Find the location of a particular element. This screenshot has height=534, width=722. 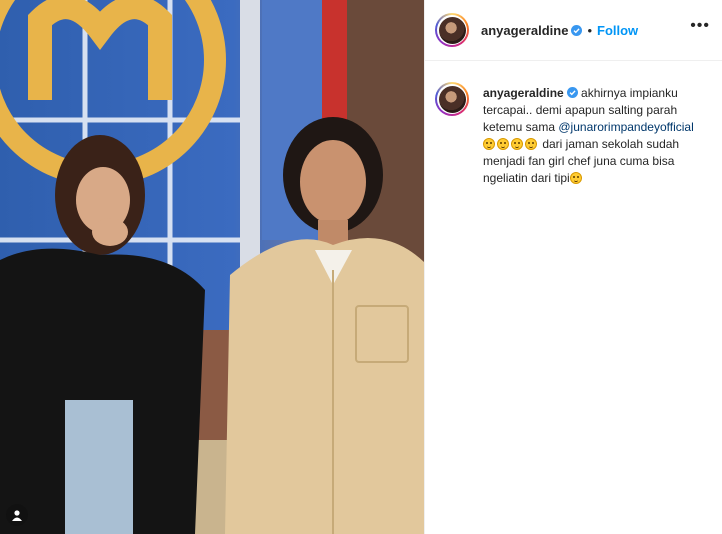

person-icon is located at coordinates (17, 515).